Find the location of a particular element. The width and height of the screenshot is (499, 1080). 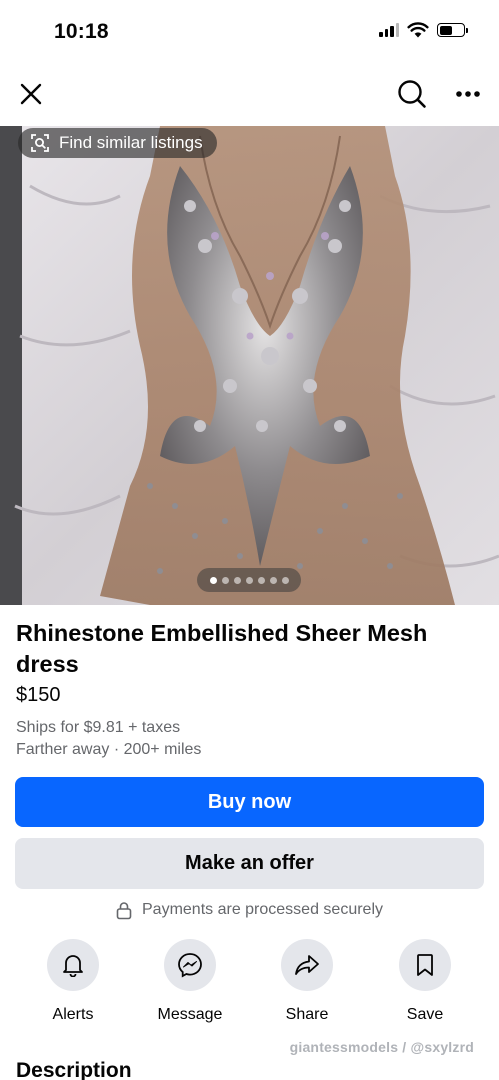

shipping-info: Ships for $9.81 + taxes is located at coordinates (98, 727).